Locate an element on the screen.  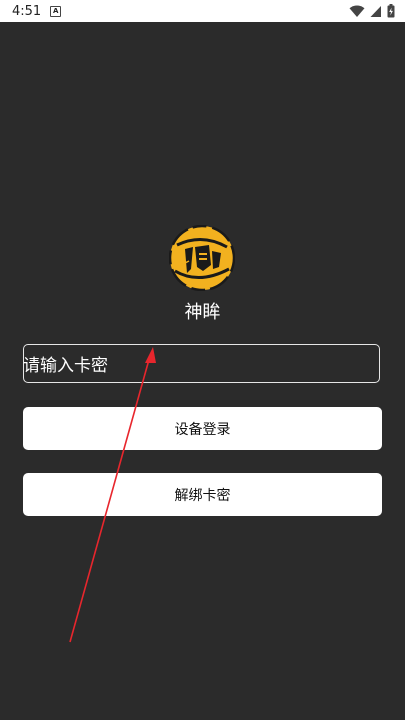
device-login-label: 设备登录 is located at coordinates (202, 429).